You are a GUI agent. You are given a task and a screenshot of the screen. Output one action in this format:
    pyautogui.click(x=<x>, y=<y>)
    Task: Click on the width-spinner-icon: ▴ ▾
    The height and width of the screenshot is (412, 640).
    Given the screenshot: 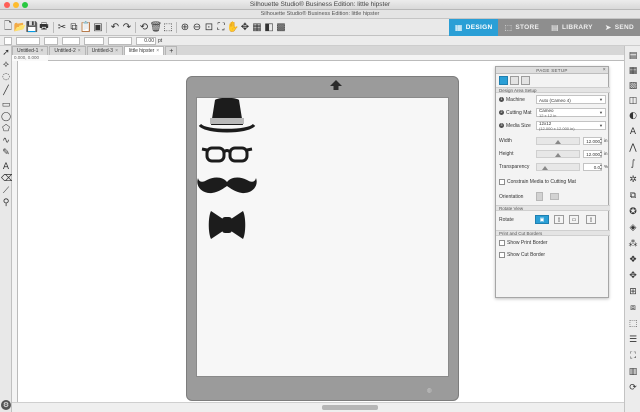 What is the action you would take?
    pyautogui.click(x=601, y=141)
    